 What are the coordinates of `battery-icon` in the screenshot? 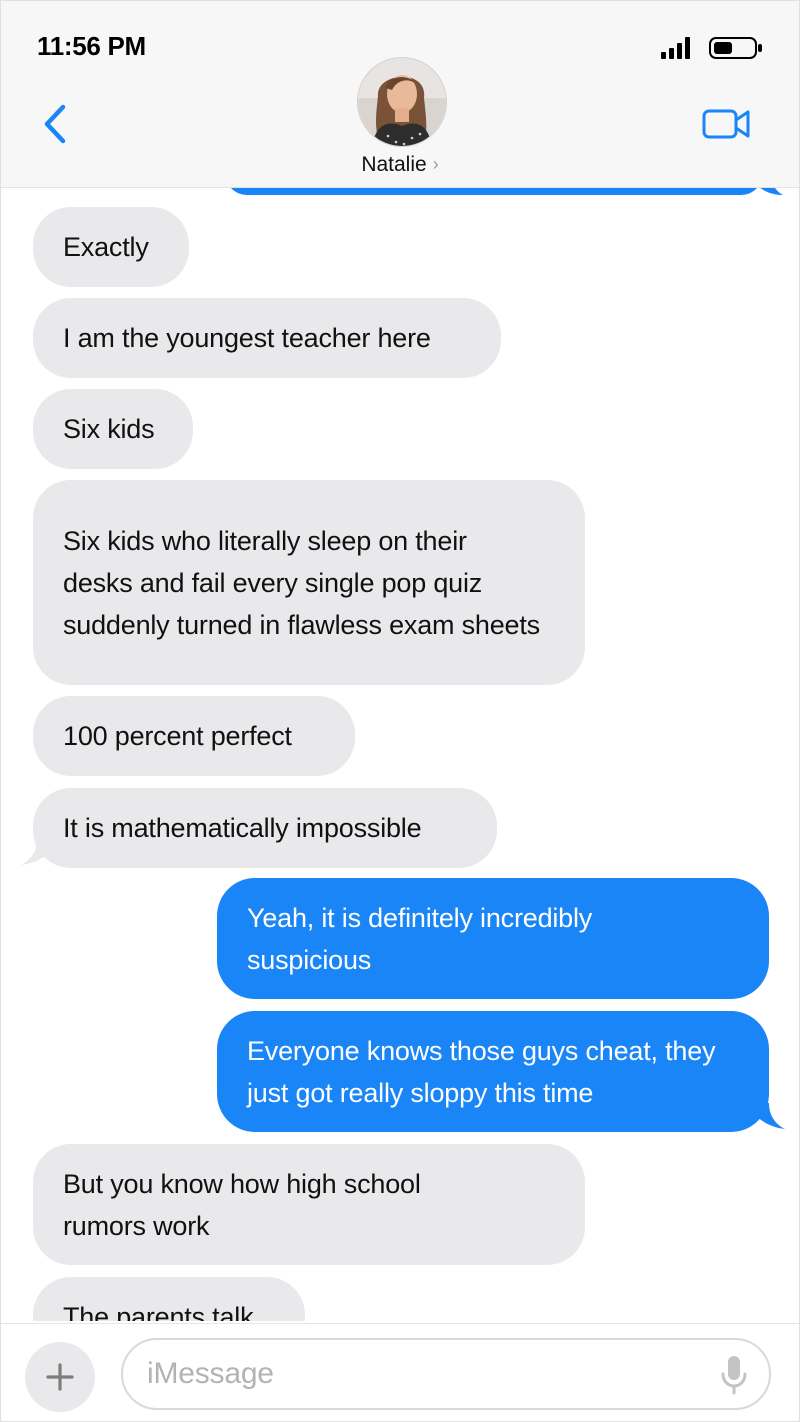 It's located at (735, 48).